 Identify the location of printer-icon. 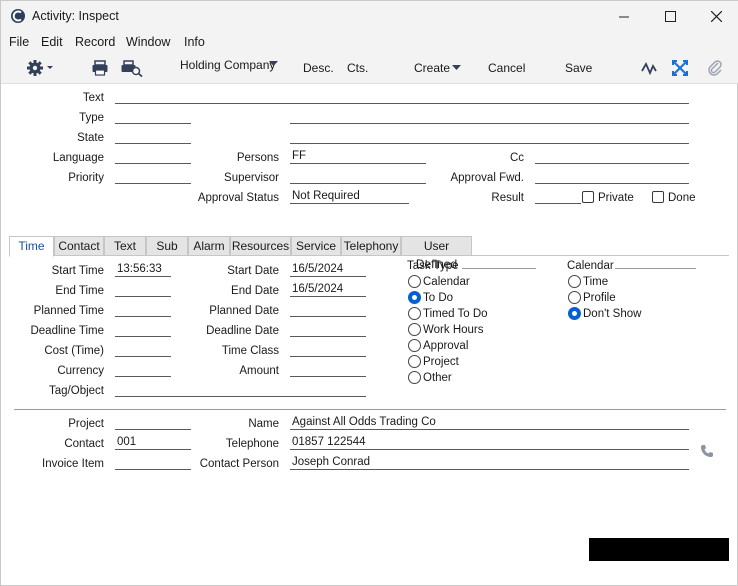
(100, 68).